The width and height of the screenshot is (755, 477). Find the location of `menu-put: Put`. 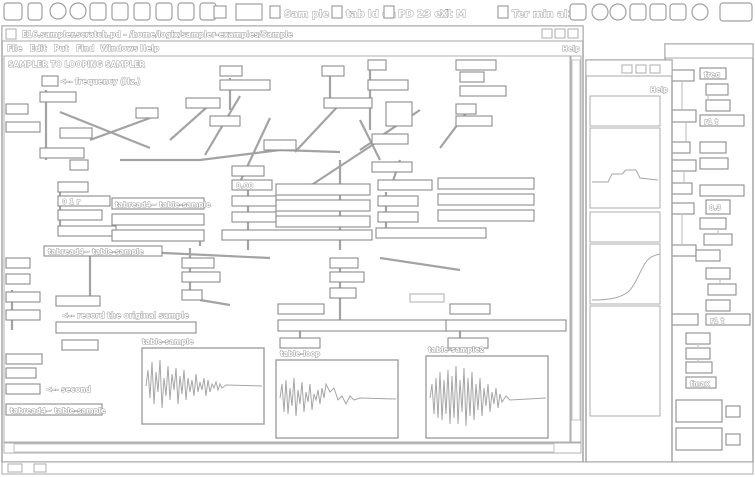

menu-put: Put is located at coordinates (62, 49).